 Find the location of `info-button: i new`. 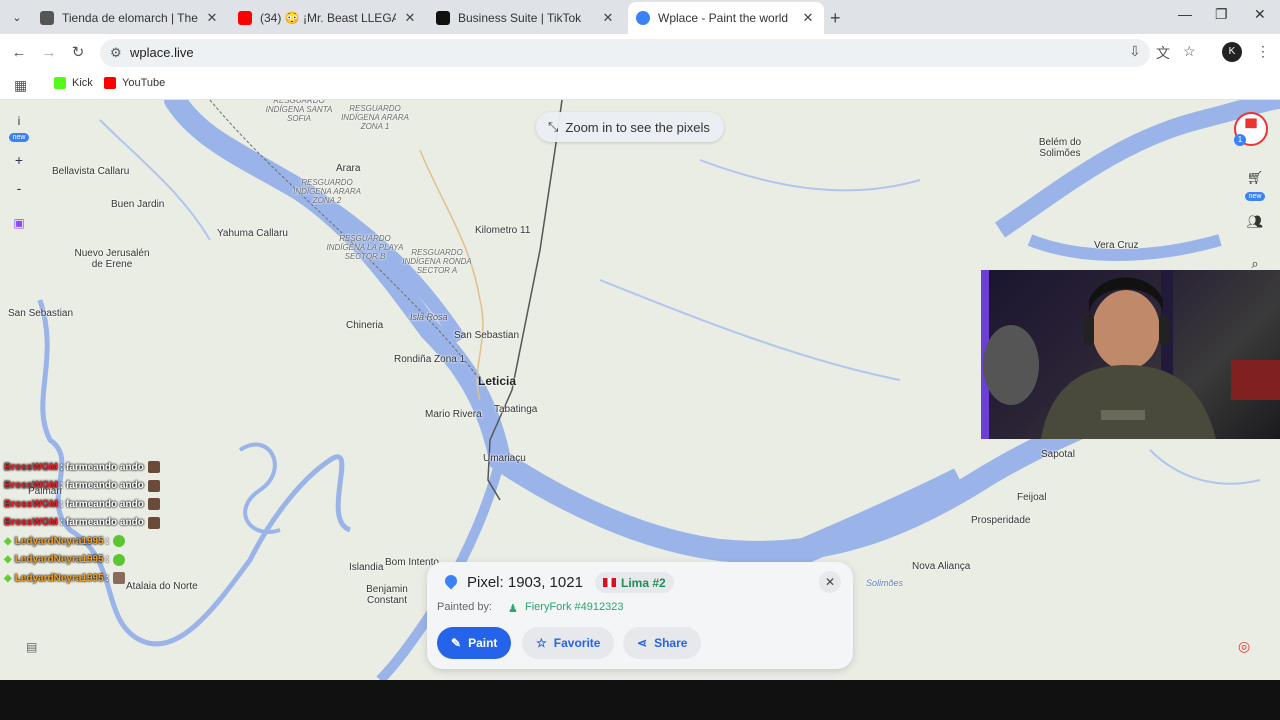

info-button: i new is located at coordinates (19, 128).